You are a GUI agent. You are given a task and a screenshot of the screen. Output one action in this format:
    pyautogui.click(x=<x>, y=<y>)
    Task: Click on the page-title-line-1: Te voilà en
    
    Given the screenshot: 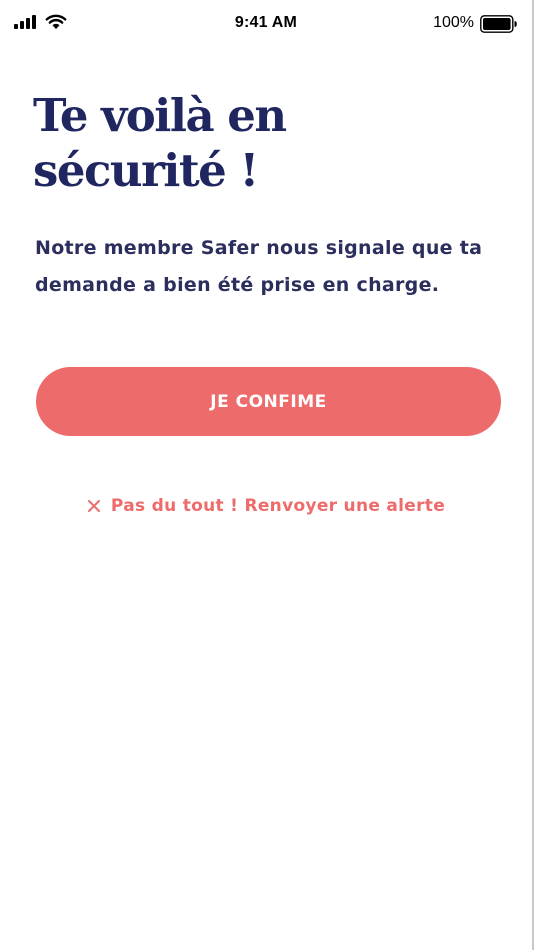 What is the action you would take?
    pyautogui.click(x=160, y=115)
    